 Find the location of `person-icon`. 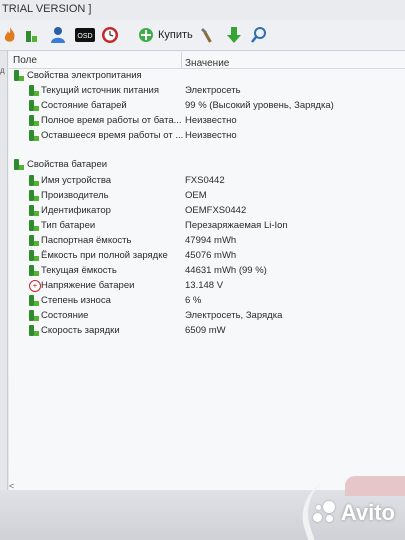

person-icon is located at coordinates (58, 35).